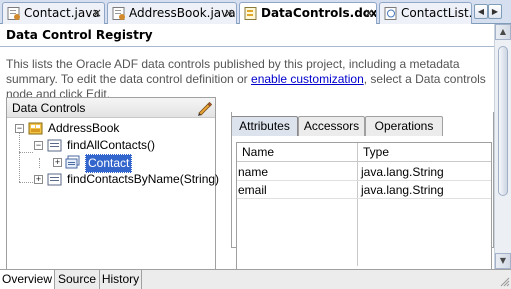 This screenshot has width=511, height=289. What do you see at coordinates (503, 121) in the screenshot?
I see `scroll-thumb` at bounding box center [503, 121].